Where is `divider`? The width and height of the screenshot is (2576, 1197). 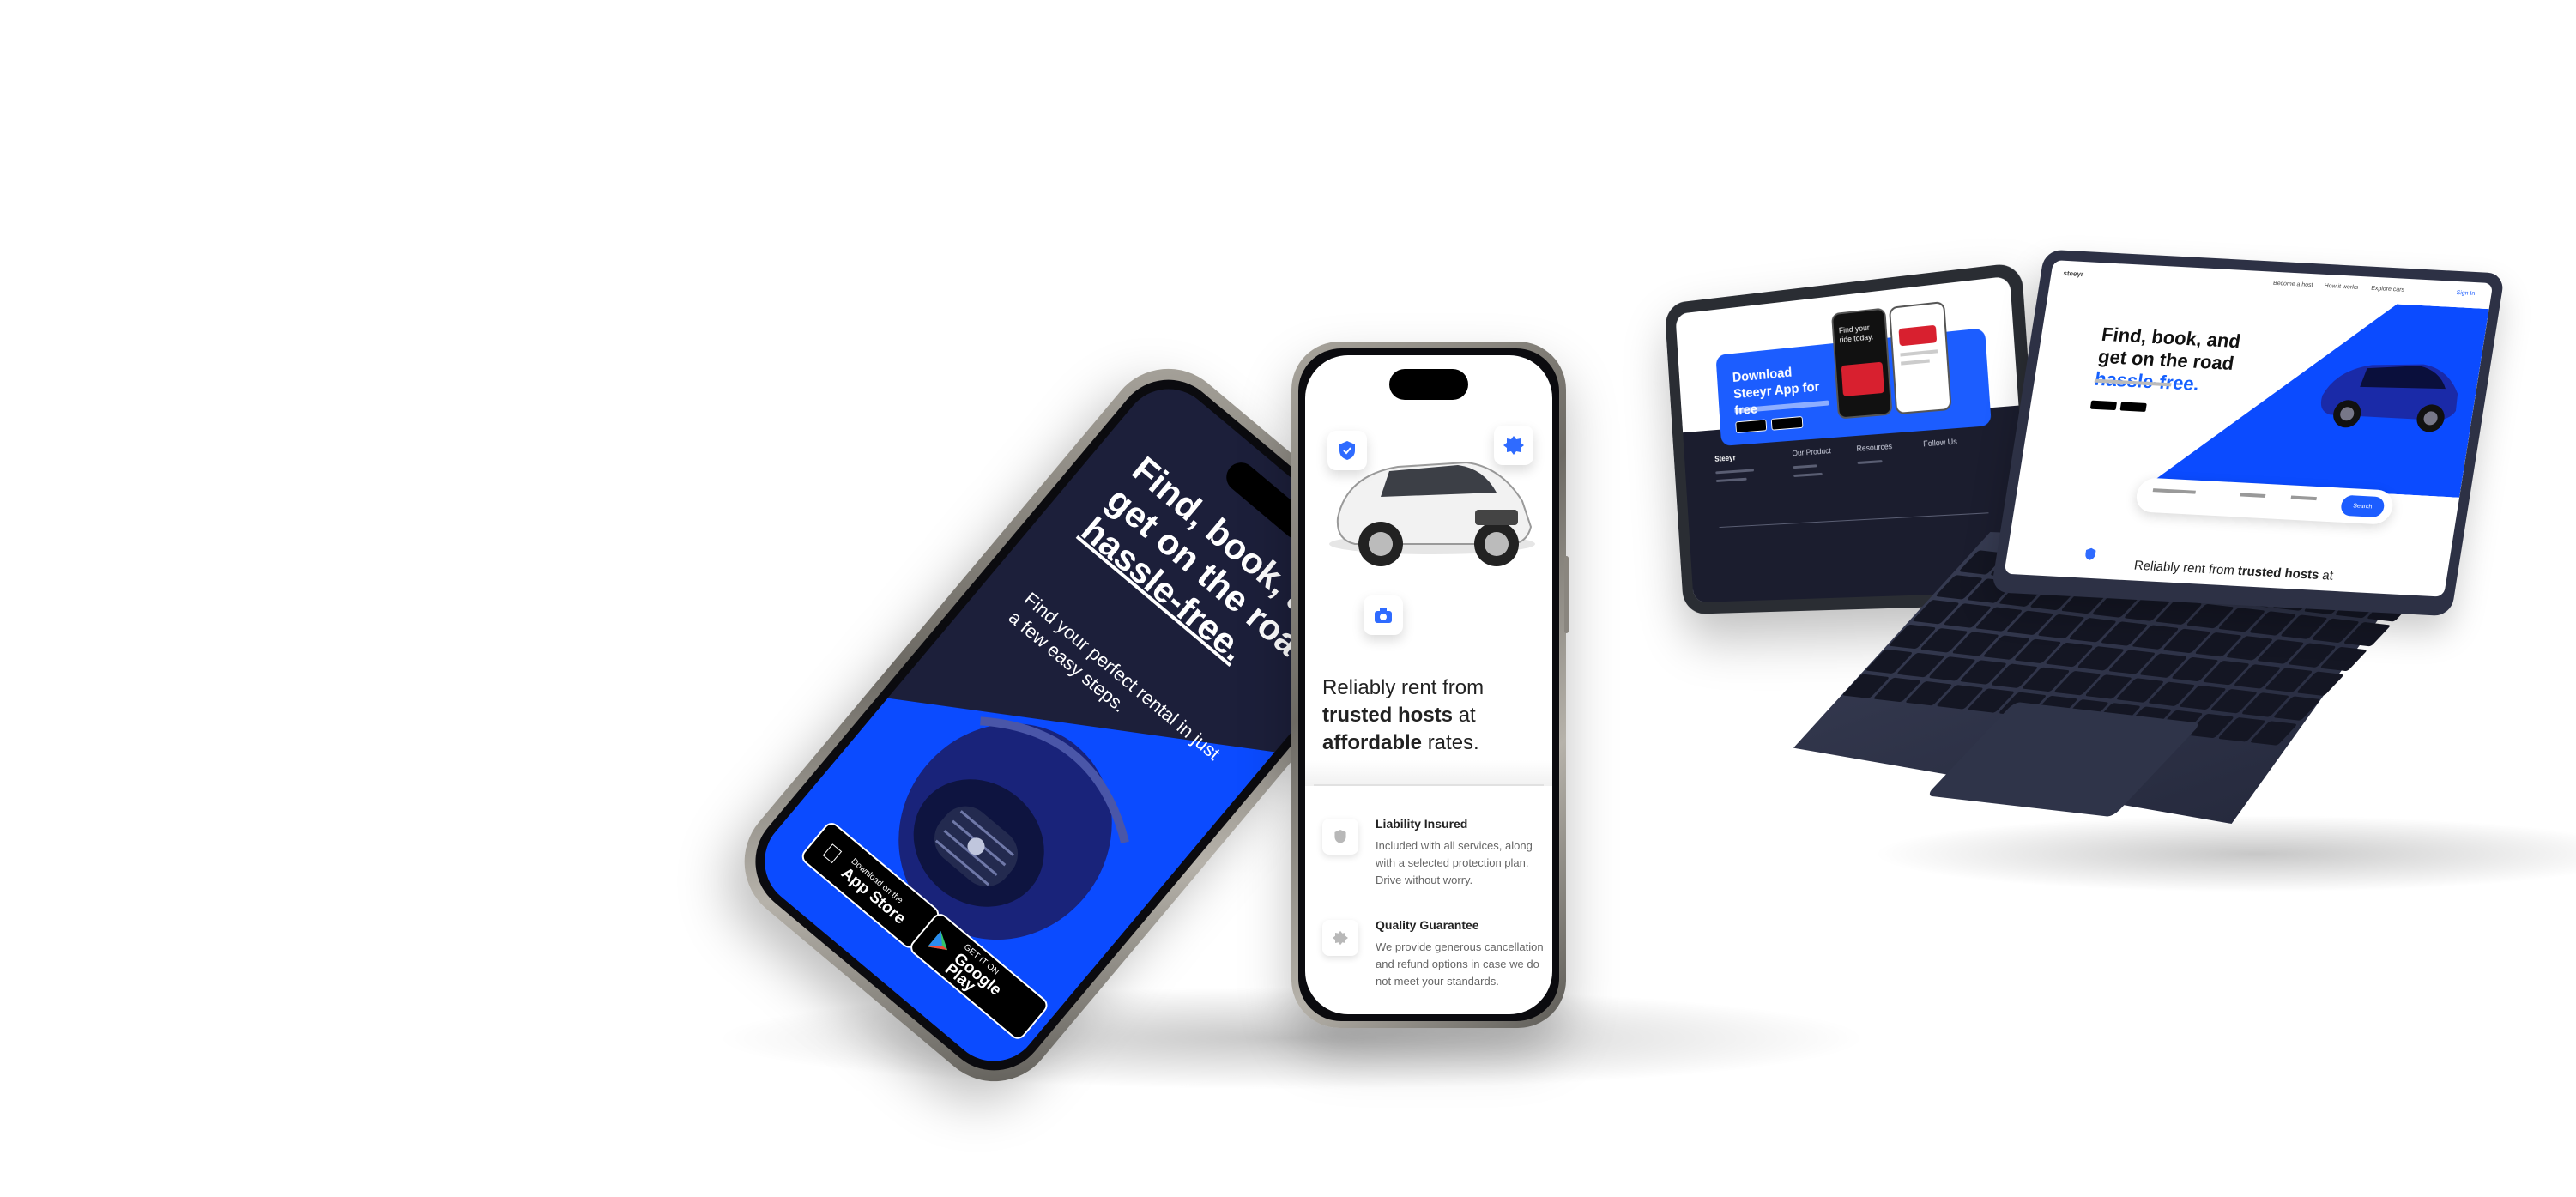
divider is located at coordinates (1429, 785).